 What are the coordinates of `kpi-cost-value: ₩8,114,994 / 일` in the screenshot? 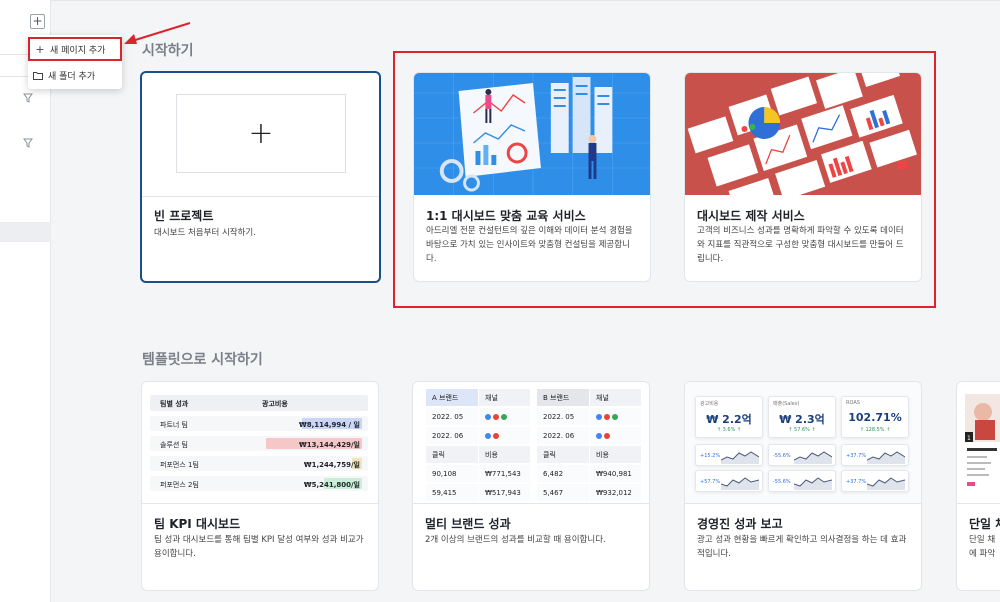 It's located at (329, 425).